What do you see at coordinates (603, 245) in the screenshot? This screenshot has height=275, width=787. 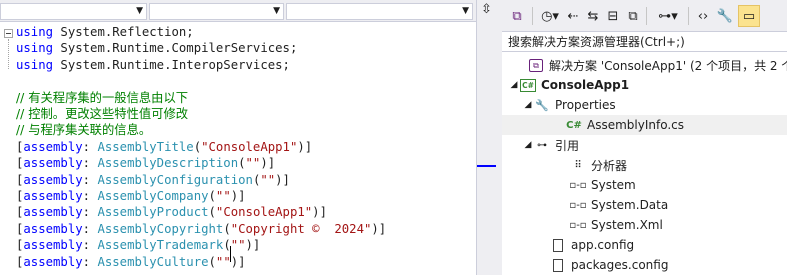 I see `tree-item-label: app.config` at bounding box center [603, 245].